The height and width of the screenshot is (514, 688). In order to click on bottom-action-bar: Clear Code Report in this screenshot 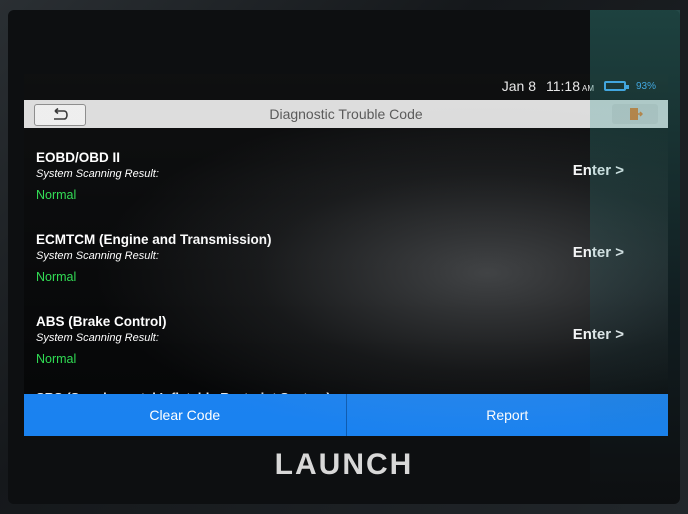, I will do `click(346, 415)`.